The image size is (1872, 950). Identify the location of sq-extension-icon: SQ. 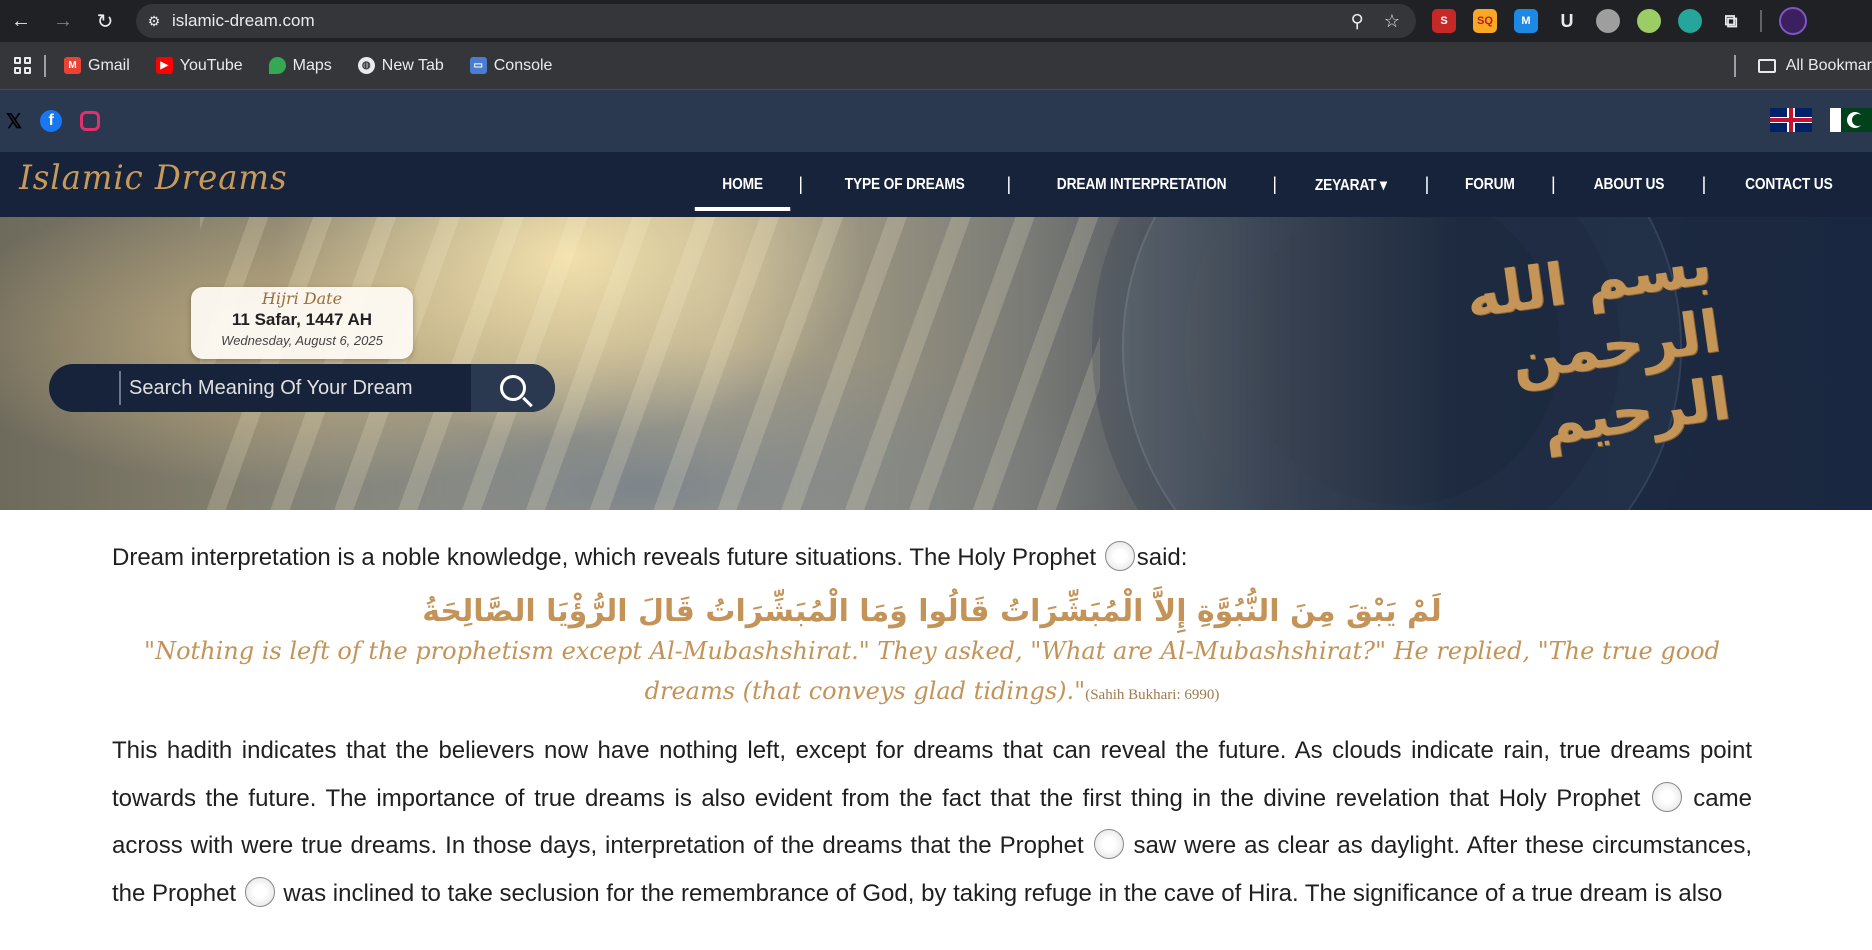
(1485, 21).